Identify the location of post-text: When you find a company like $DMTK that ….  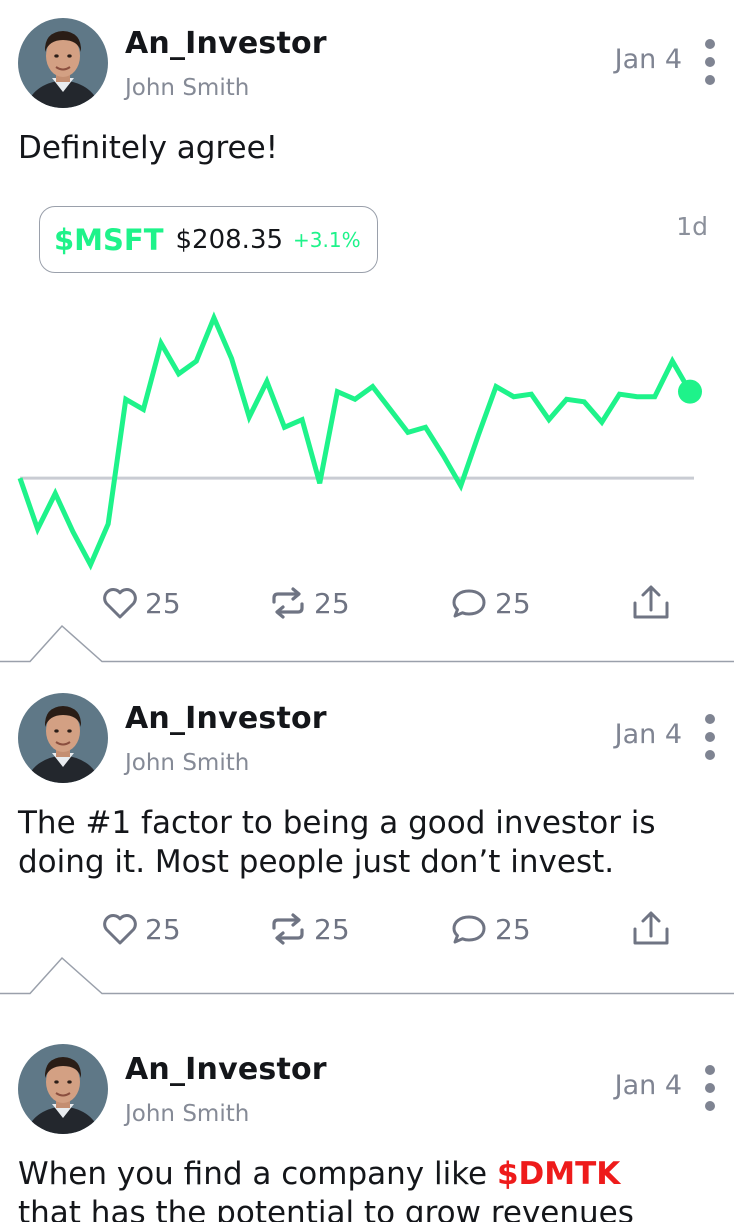
(348, 1188).